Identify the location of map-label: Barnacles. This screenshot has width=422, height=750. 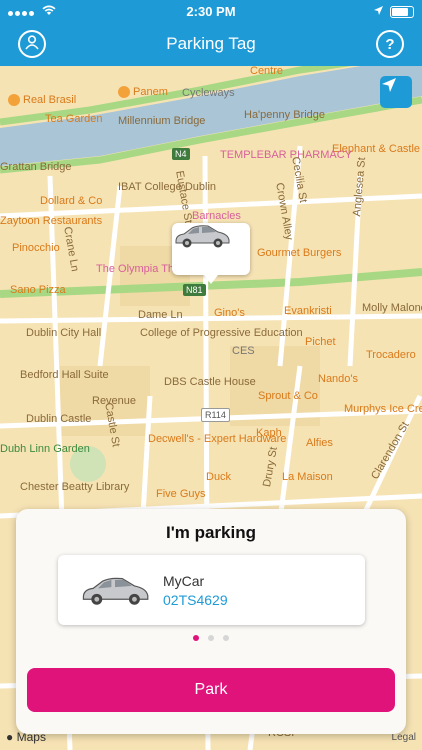
(216, 216).